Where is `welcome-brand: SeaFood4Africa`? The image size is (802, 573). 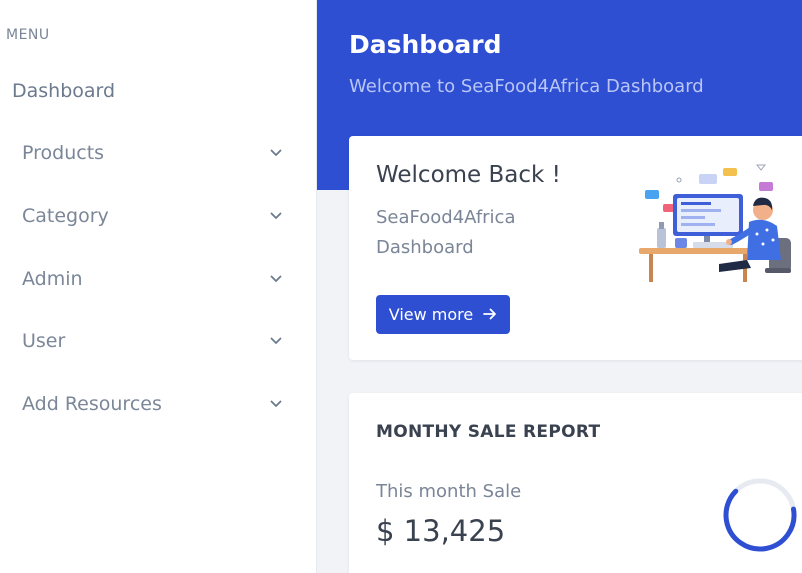 welcome-brand: SeaFood4Africa is located at coordinates (446, 217).